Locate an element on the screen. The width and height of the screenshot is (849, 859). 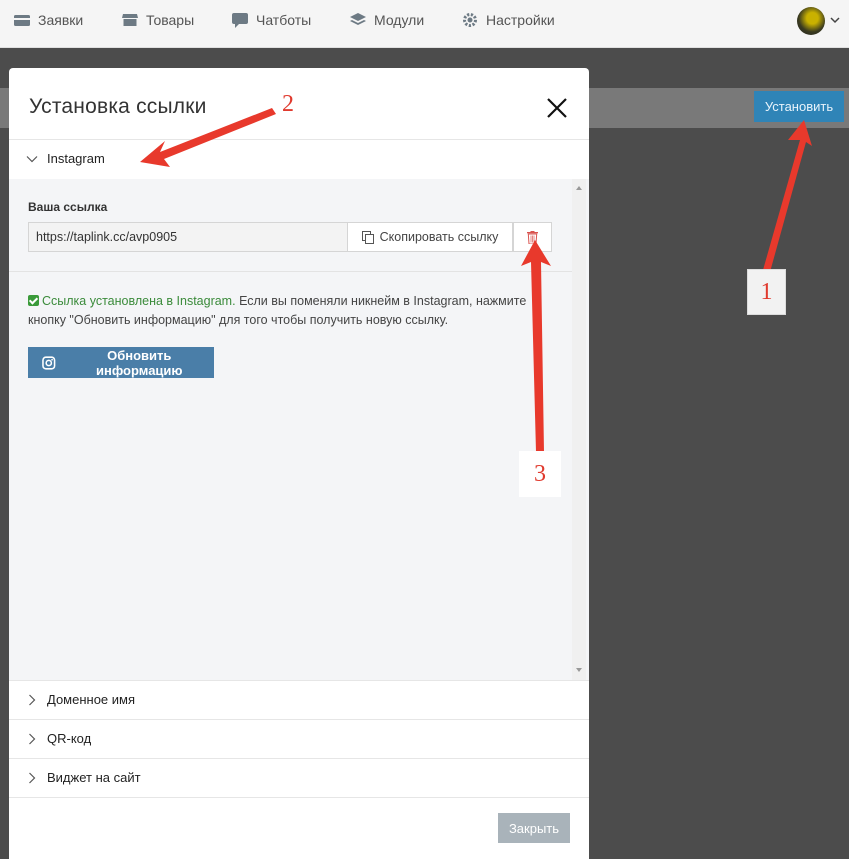
section-widget: Виджет на сайт is located at coordinates (299, 777).